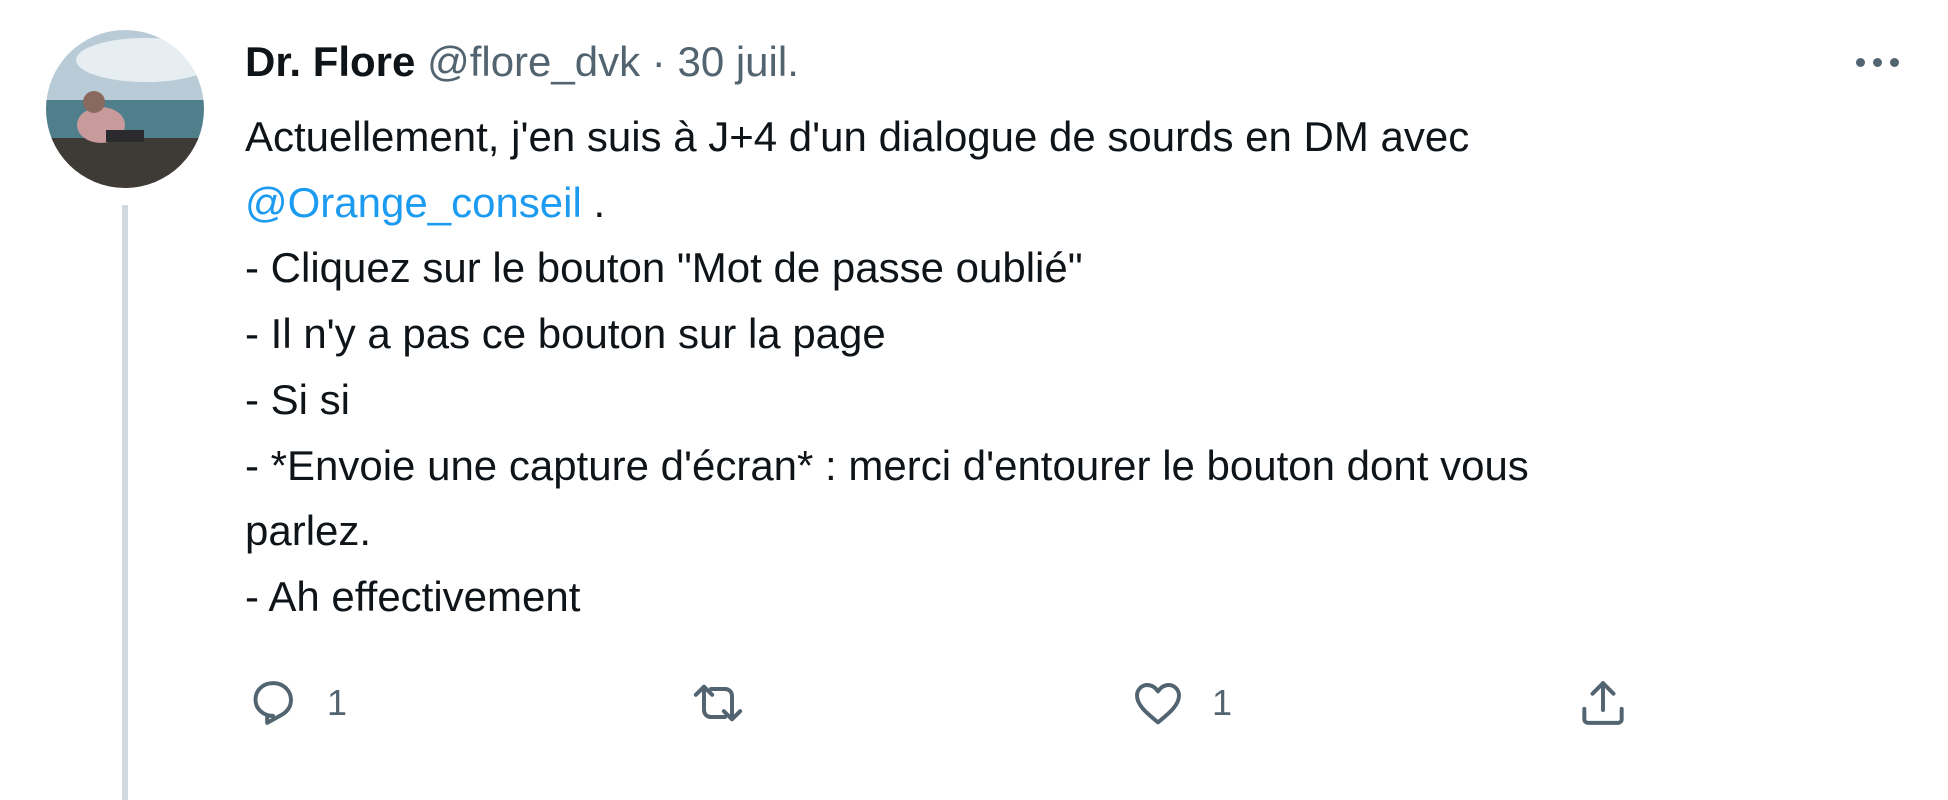 The width and height of the screenshot is (1948, 800). Describe the element at coordinates (565, 334) in the screenshot. I see `text-line: - Il n'y a pas ce bouton sur la page` at that location.